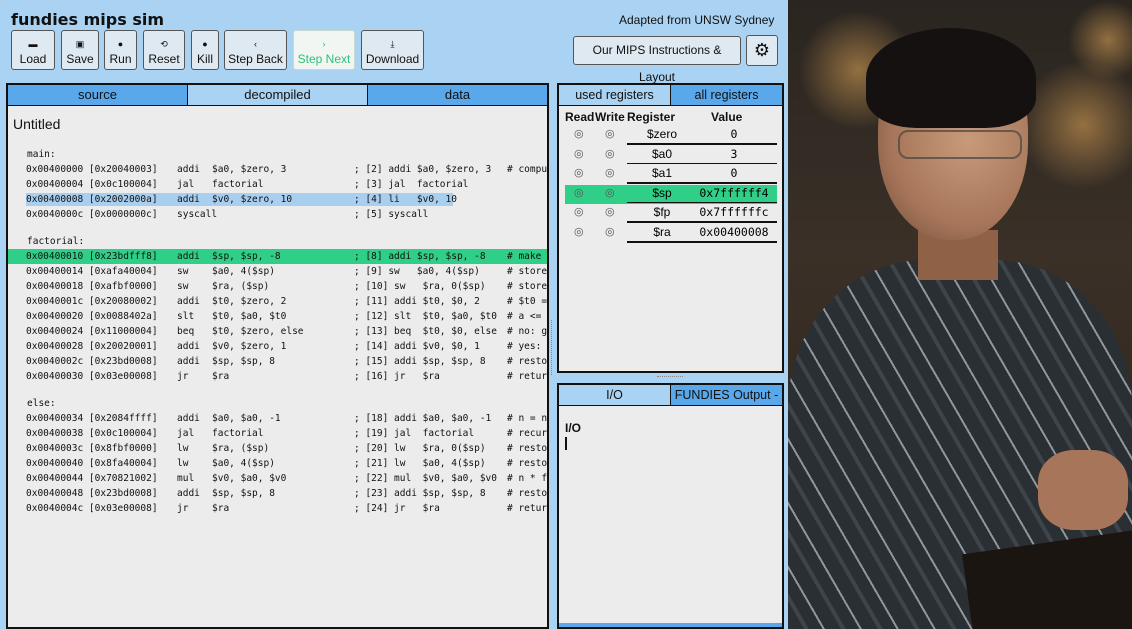 Image resolution: width=1132 pixels, height=629 pixels. What do you see at coordinates (98, 95) in the screenshot?
I see `source-tab-source: source` at bounding box center [98, 95].